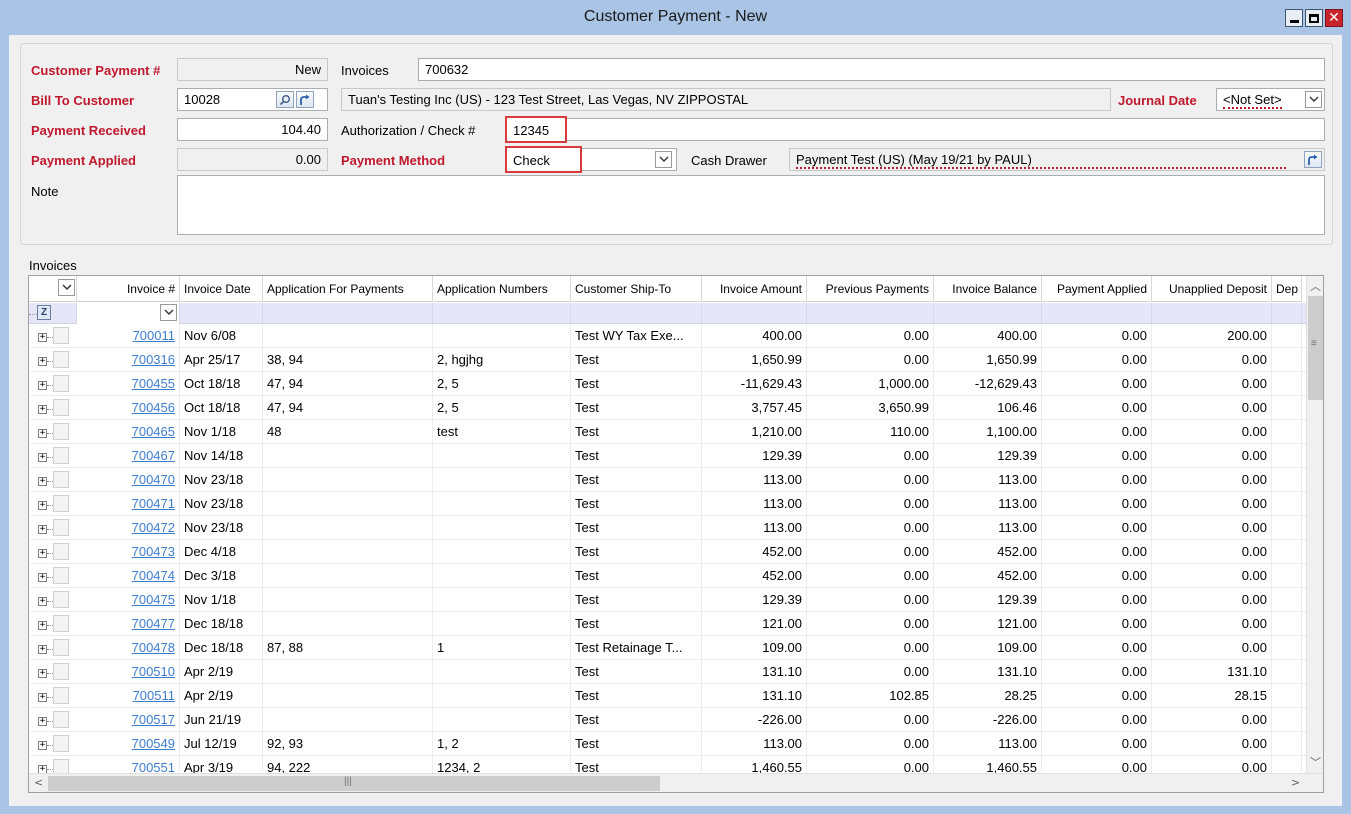 The image size is (1351, 814). Describe the element at coordinates (915, 129) in the screenshot. I see `authorization-check-field` at that location.